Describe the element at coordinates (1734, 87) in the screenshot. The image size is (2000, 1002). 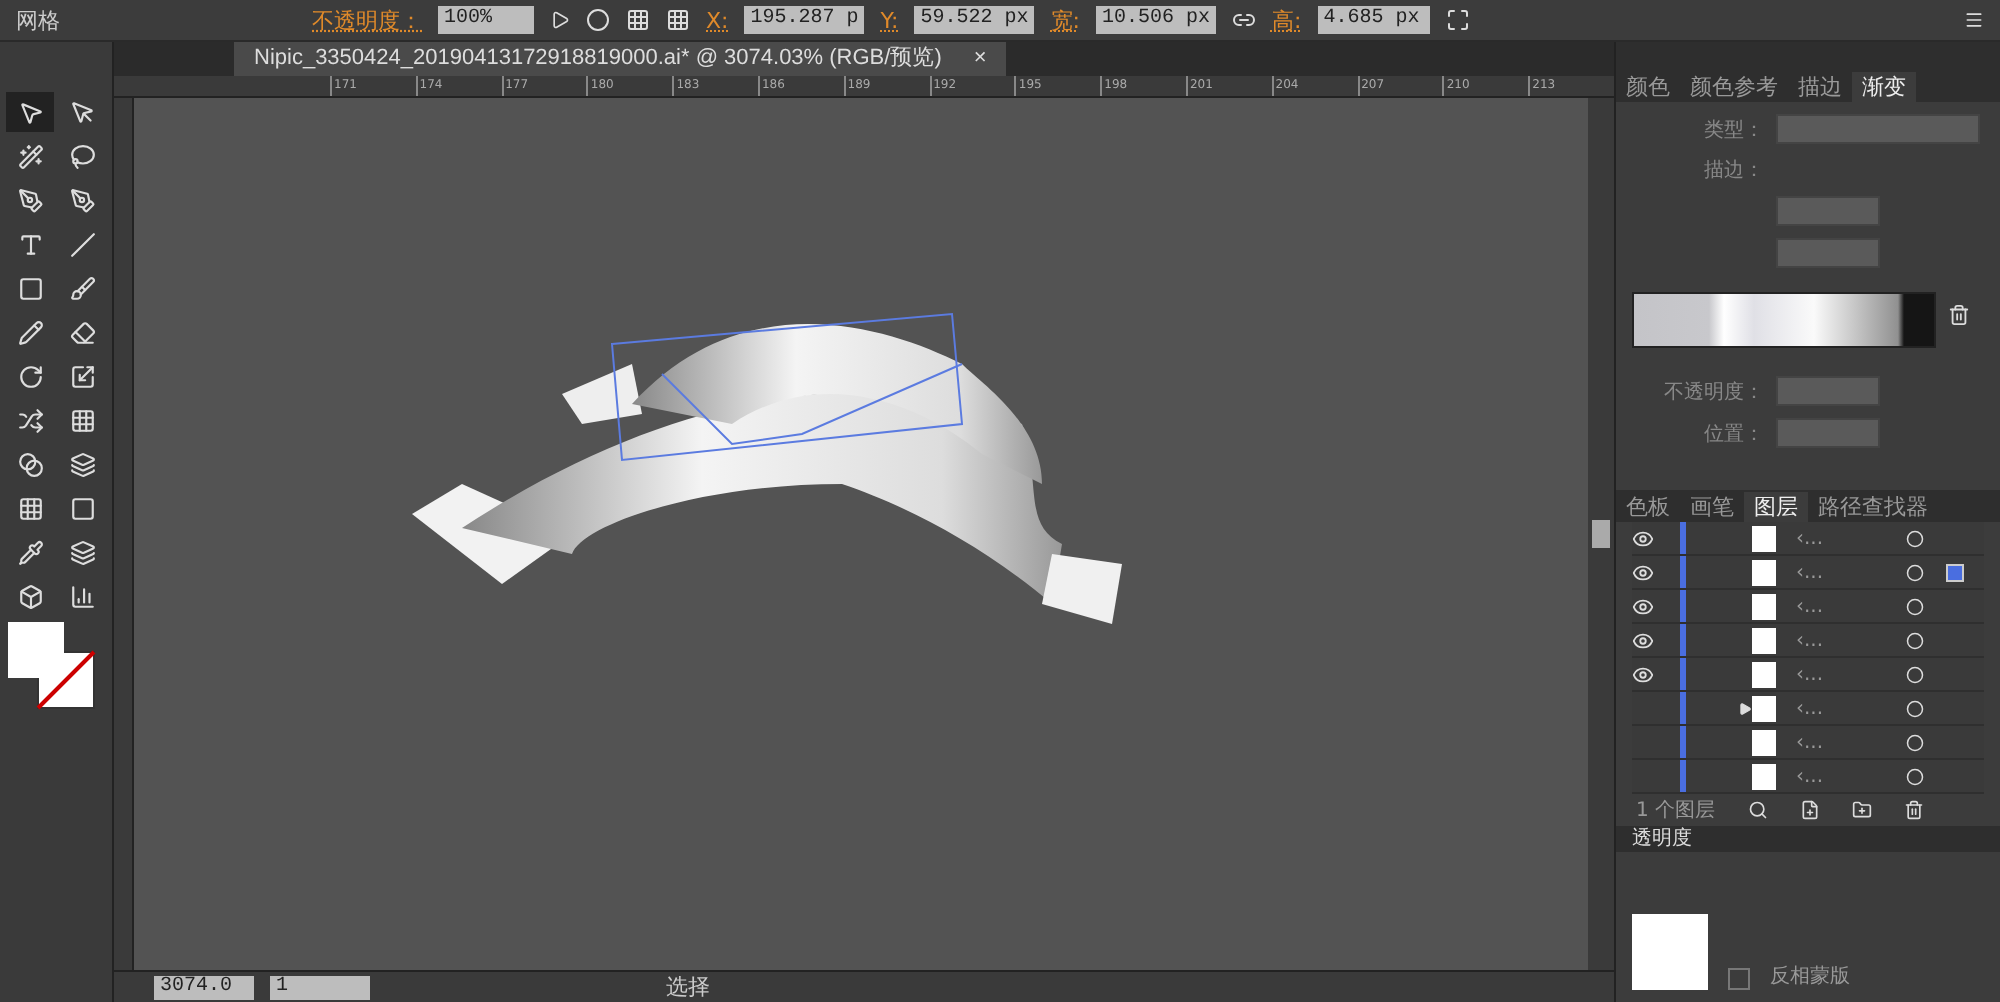
I see `panel-tab: 颜色参考` at that location.